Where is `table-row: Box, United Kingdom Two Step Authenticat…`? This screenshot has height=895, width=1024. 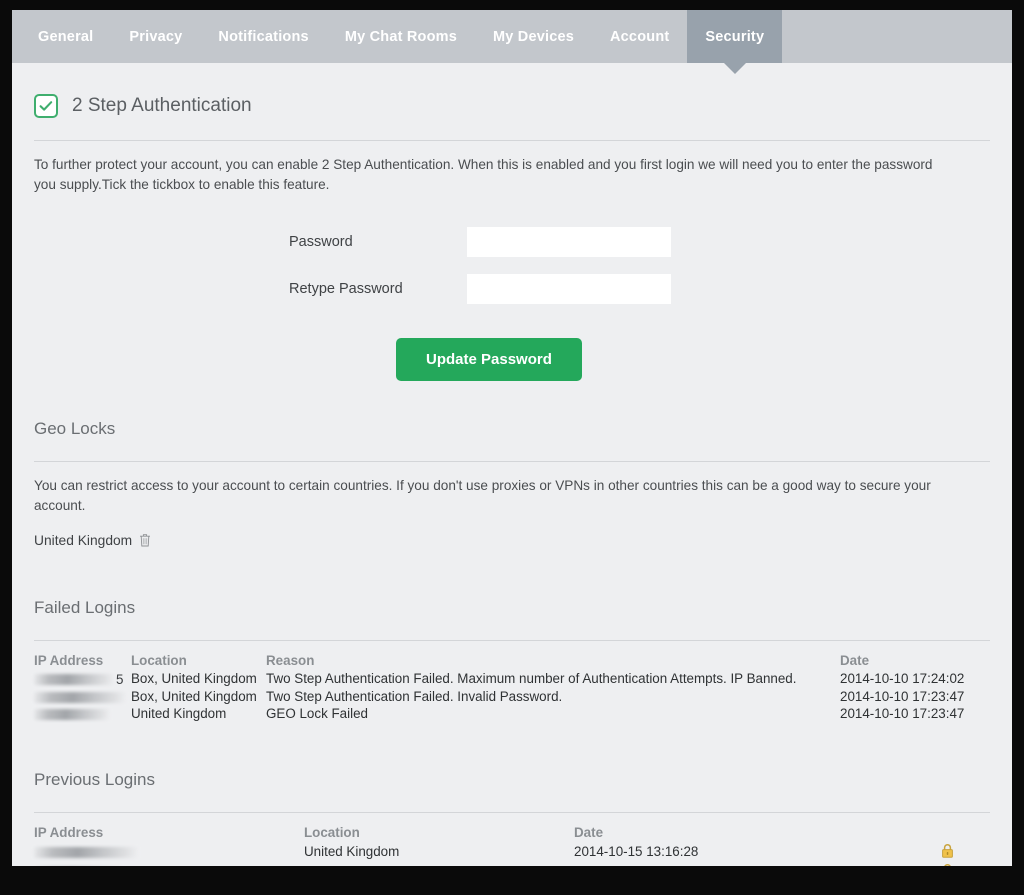 table-row: Box, United Kingdom Two Step Authenticat… is located at coordinates (512, 696).